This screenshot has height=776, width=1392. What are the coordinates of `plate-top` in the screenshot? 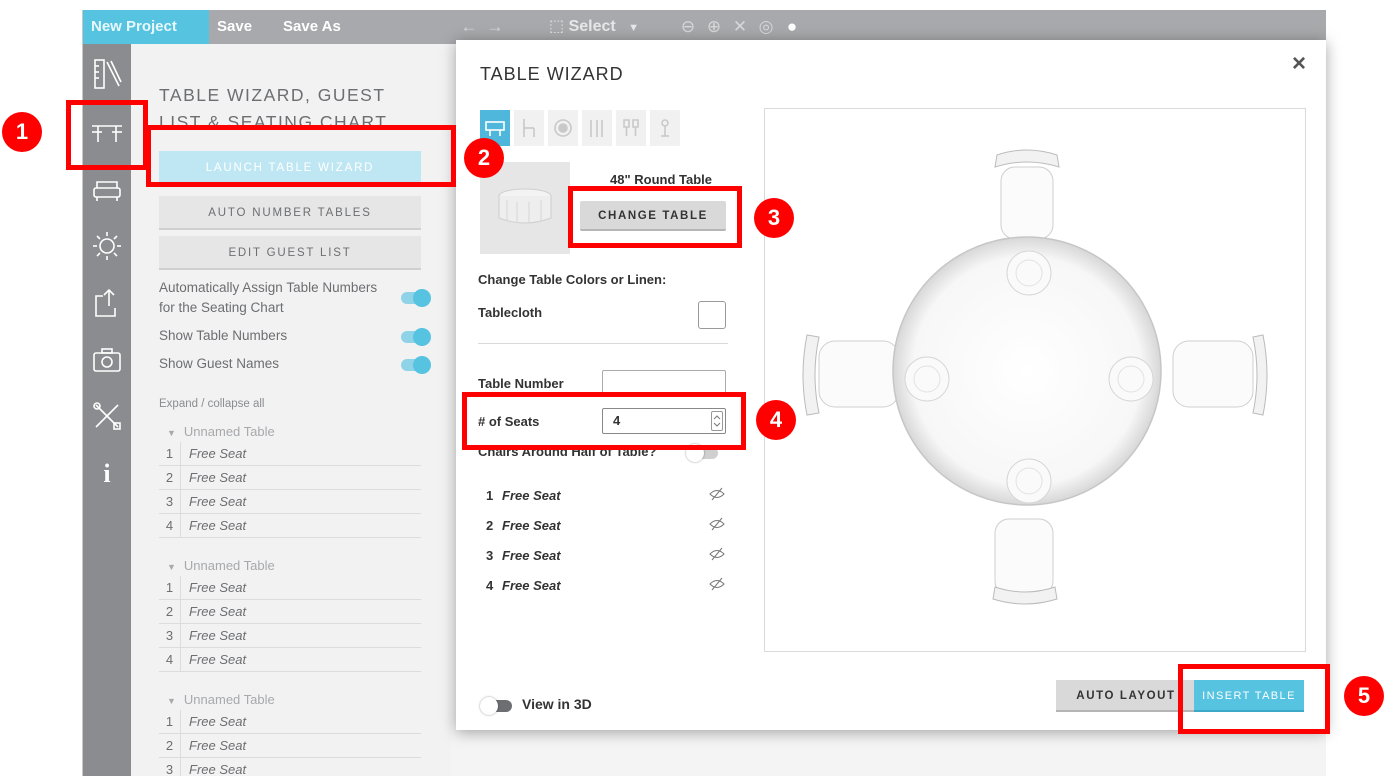 It's located at (1029, 273).